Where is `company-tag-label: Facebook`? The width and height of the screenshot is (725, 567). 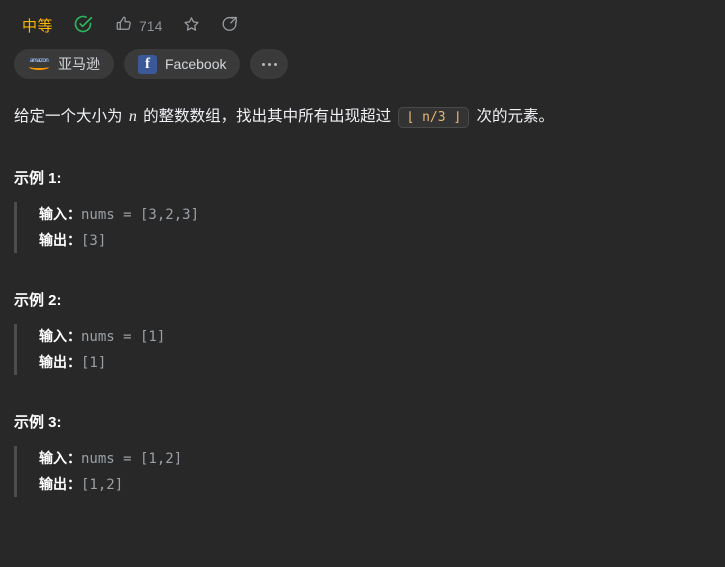 company-tag-label: Facebook is located at coordinates (196, 64).